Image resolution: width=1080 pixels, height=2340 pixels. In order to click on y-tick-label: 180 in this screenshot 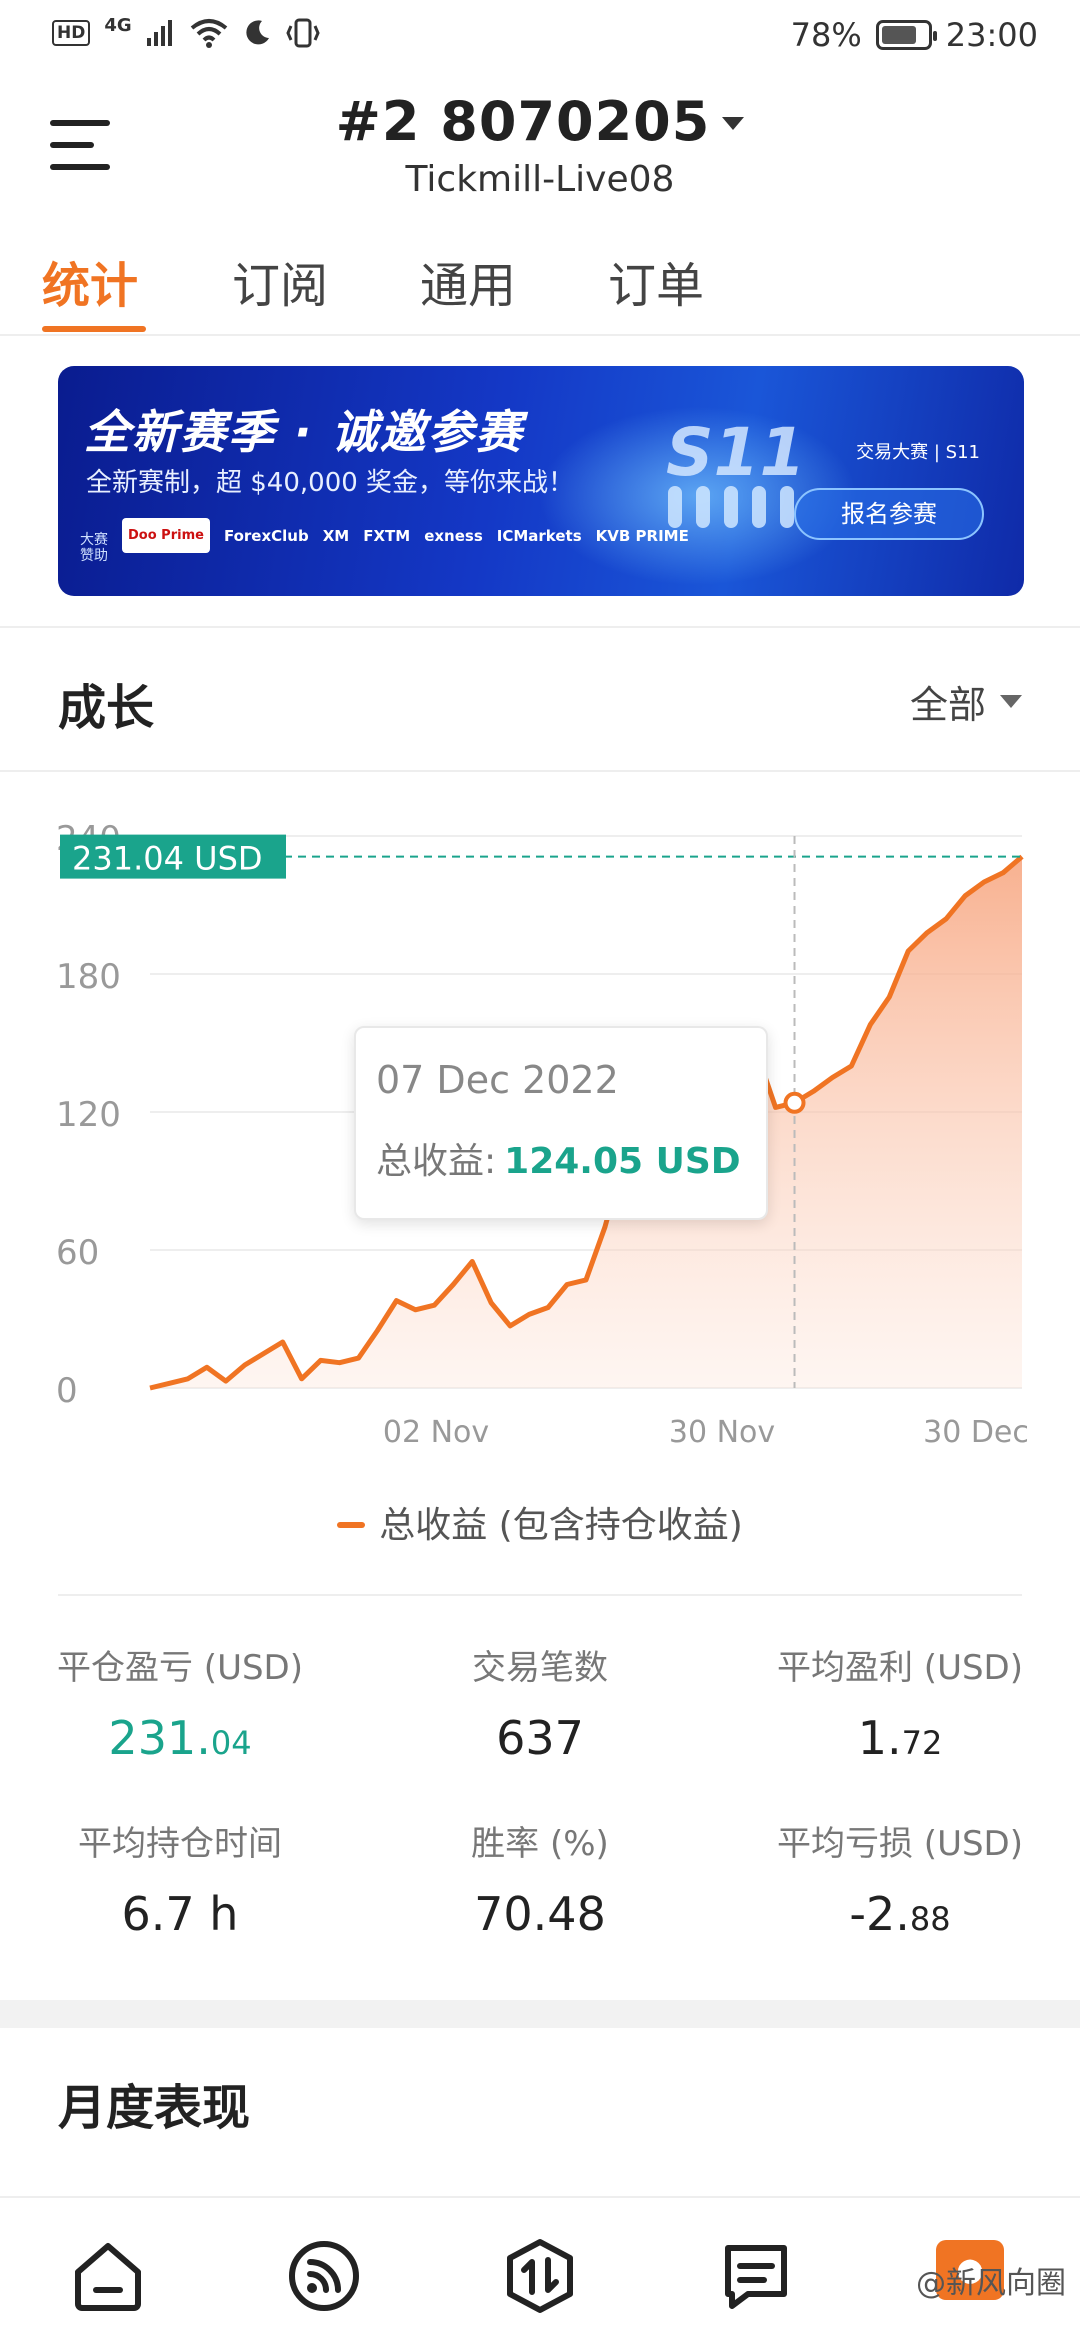, I will do `click(88, 977)`.